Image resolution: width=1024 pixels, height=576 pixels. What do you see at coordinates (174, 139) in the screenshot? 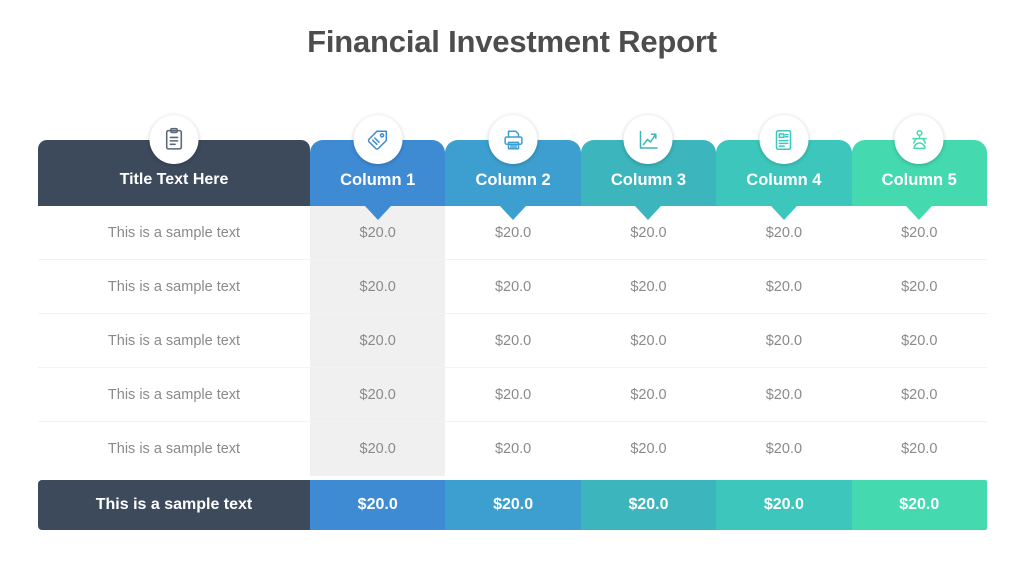
I see `clipboard-icon` at bounding box center [174, 139].